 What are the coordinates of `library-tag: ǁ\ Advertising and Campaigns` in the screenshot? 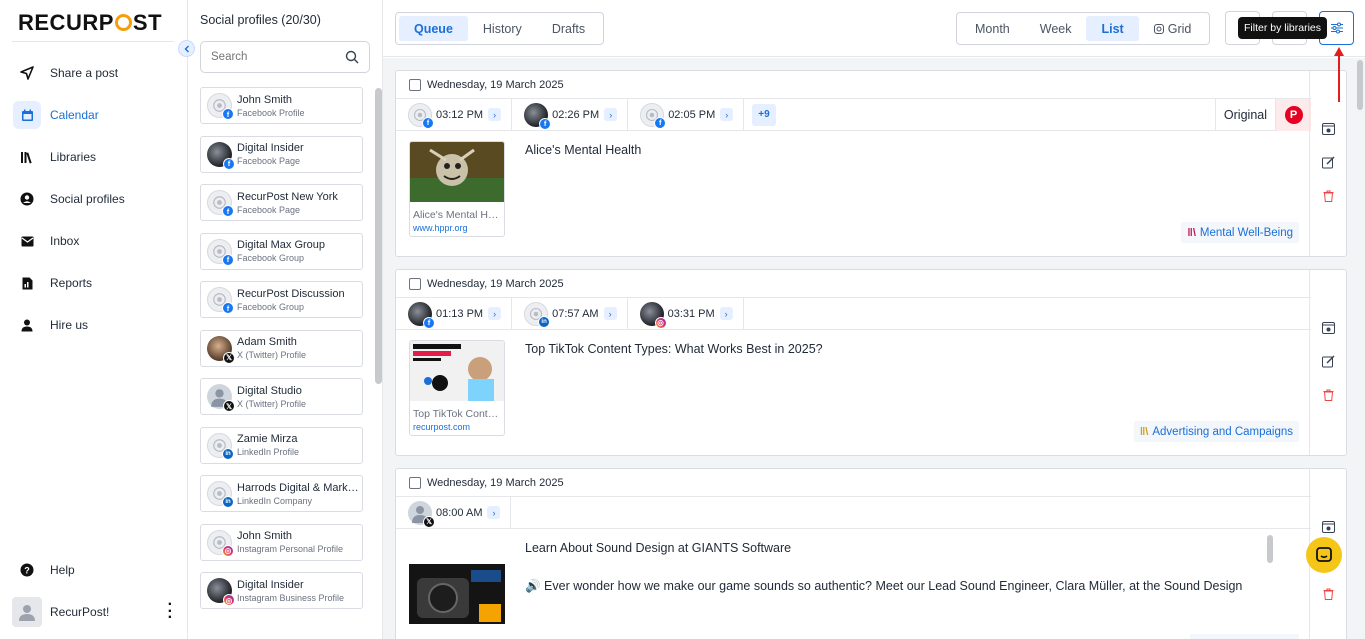 It's located at (1216, 431).